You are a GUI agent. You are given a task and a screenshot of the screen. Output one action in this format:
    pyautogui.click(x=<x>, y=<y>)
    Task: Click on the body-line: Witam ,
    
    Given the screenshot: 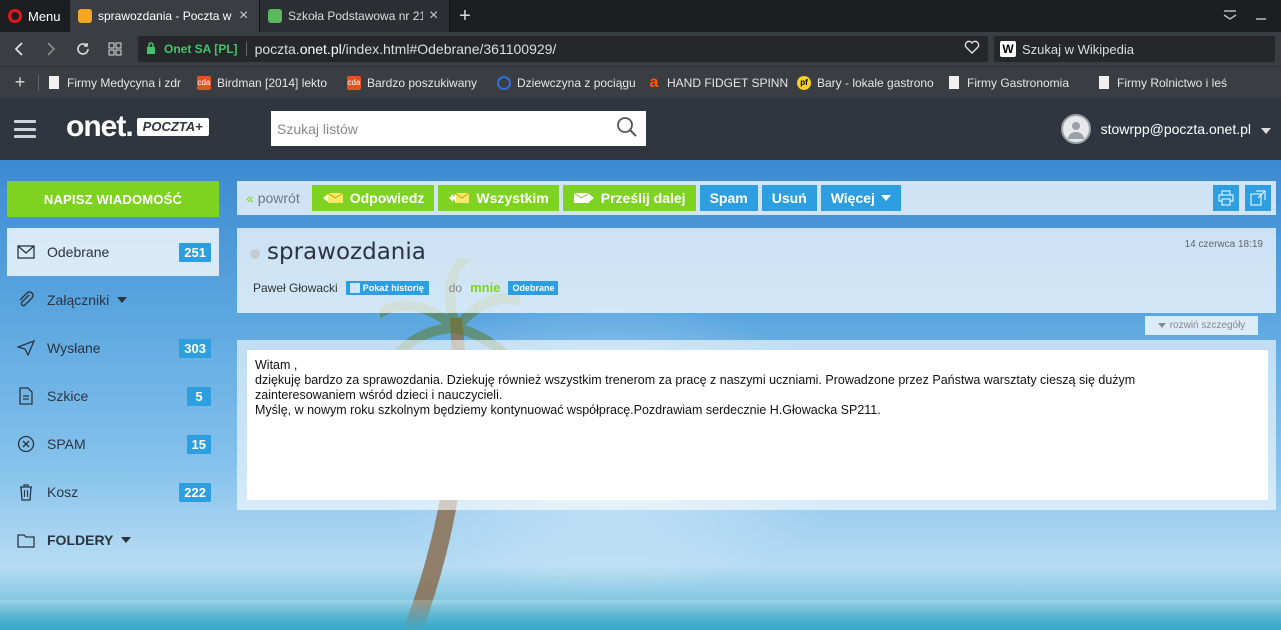 What is the action you would take?
    pyautogui.click(x=276, y=365)
    